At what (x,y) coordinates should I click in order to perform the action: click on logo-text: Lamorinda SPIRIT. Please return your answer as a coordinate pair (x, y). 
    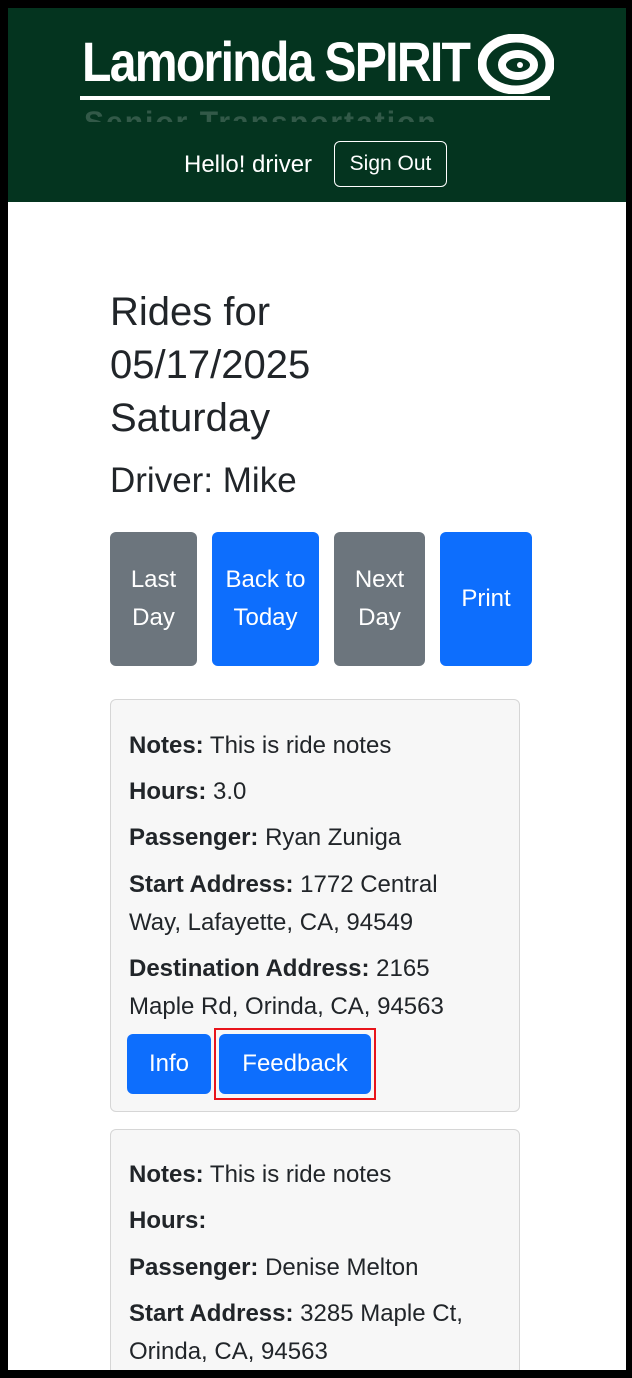
    Looking at the image, I should click on (276, 61).